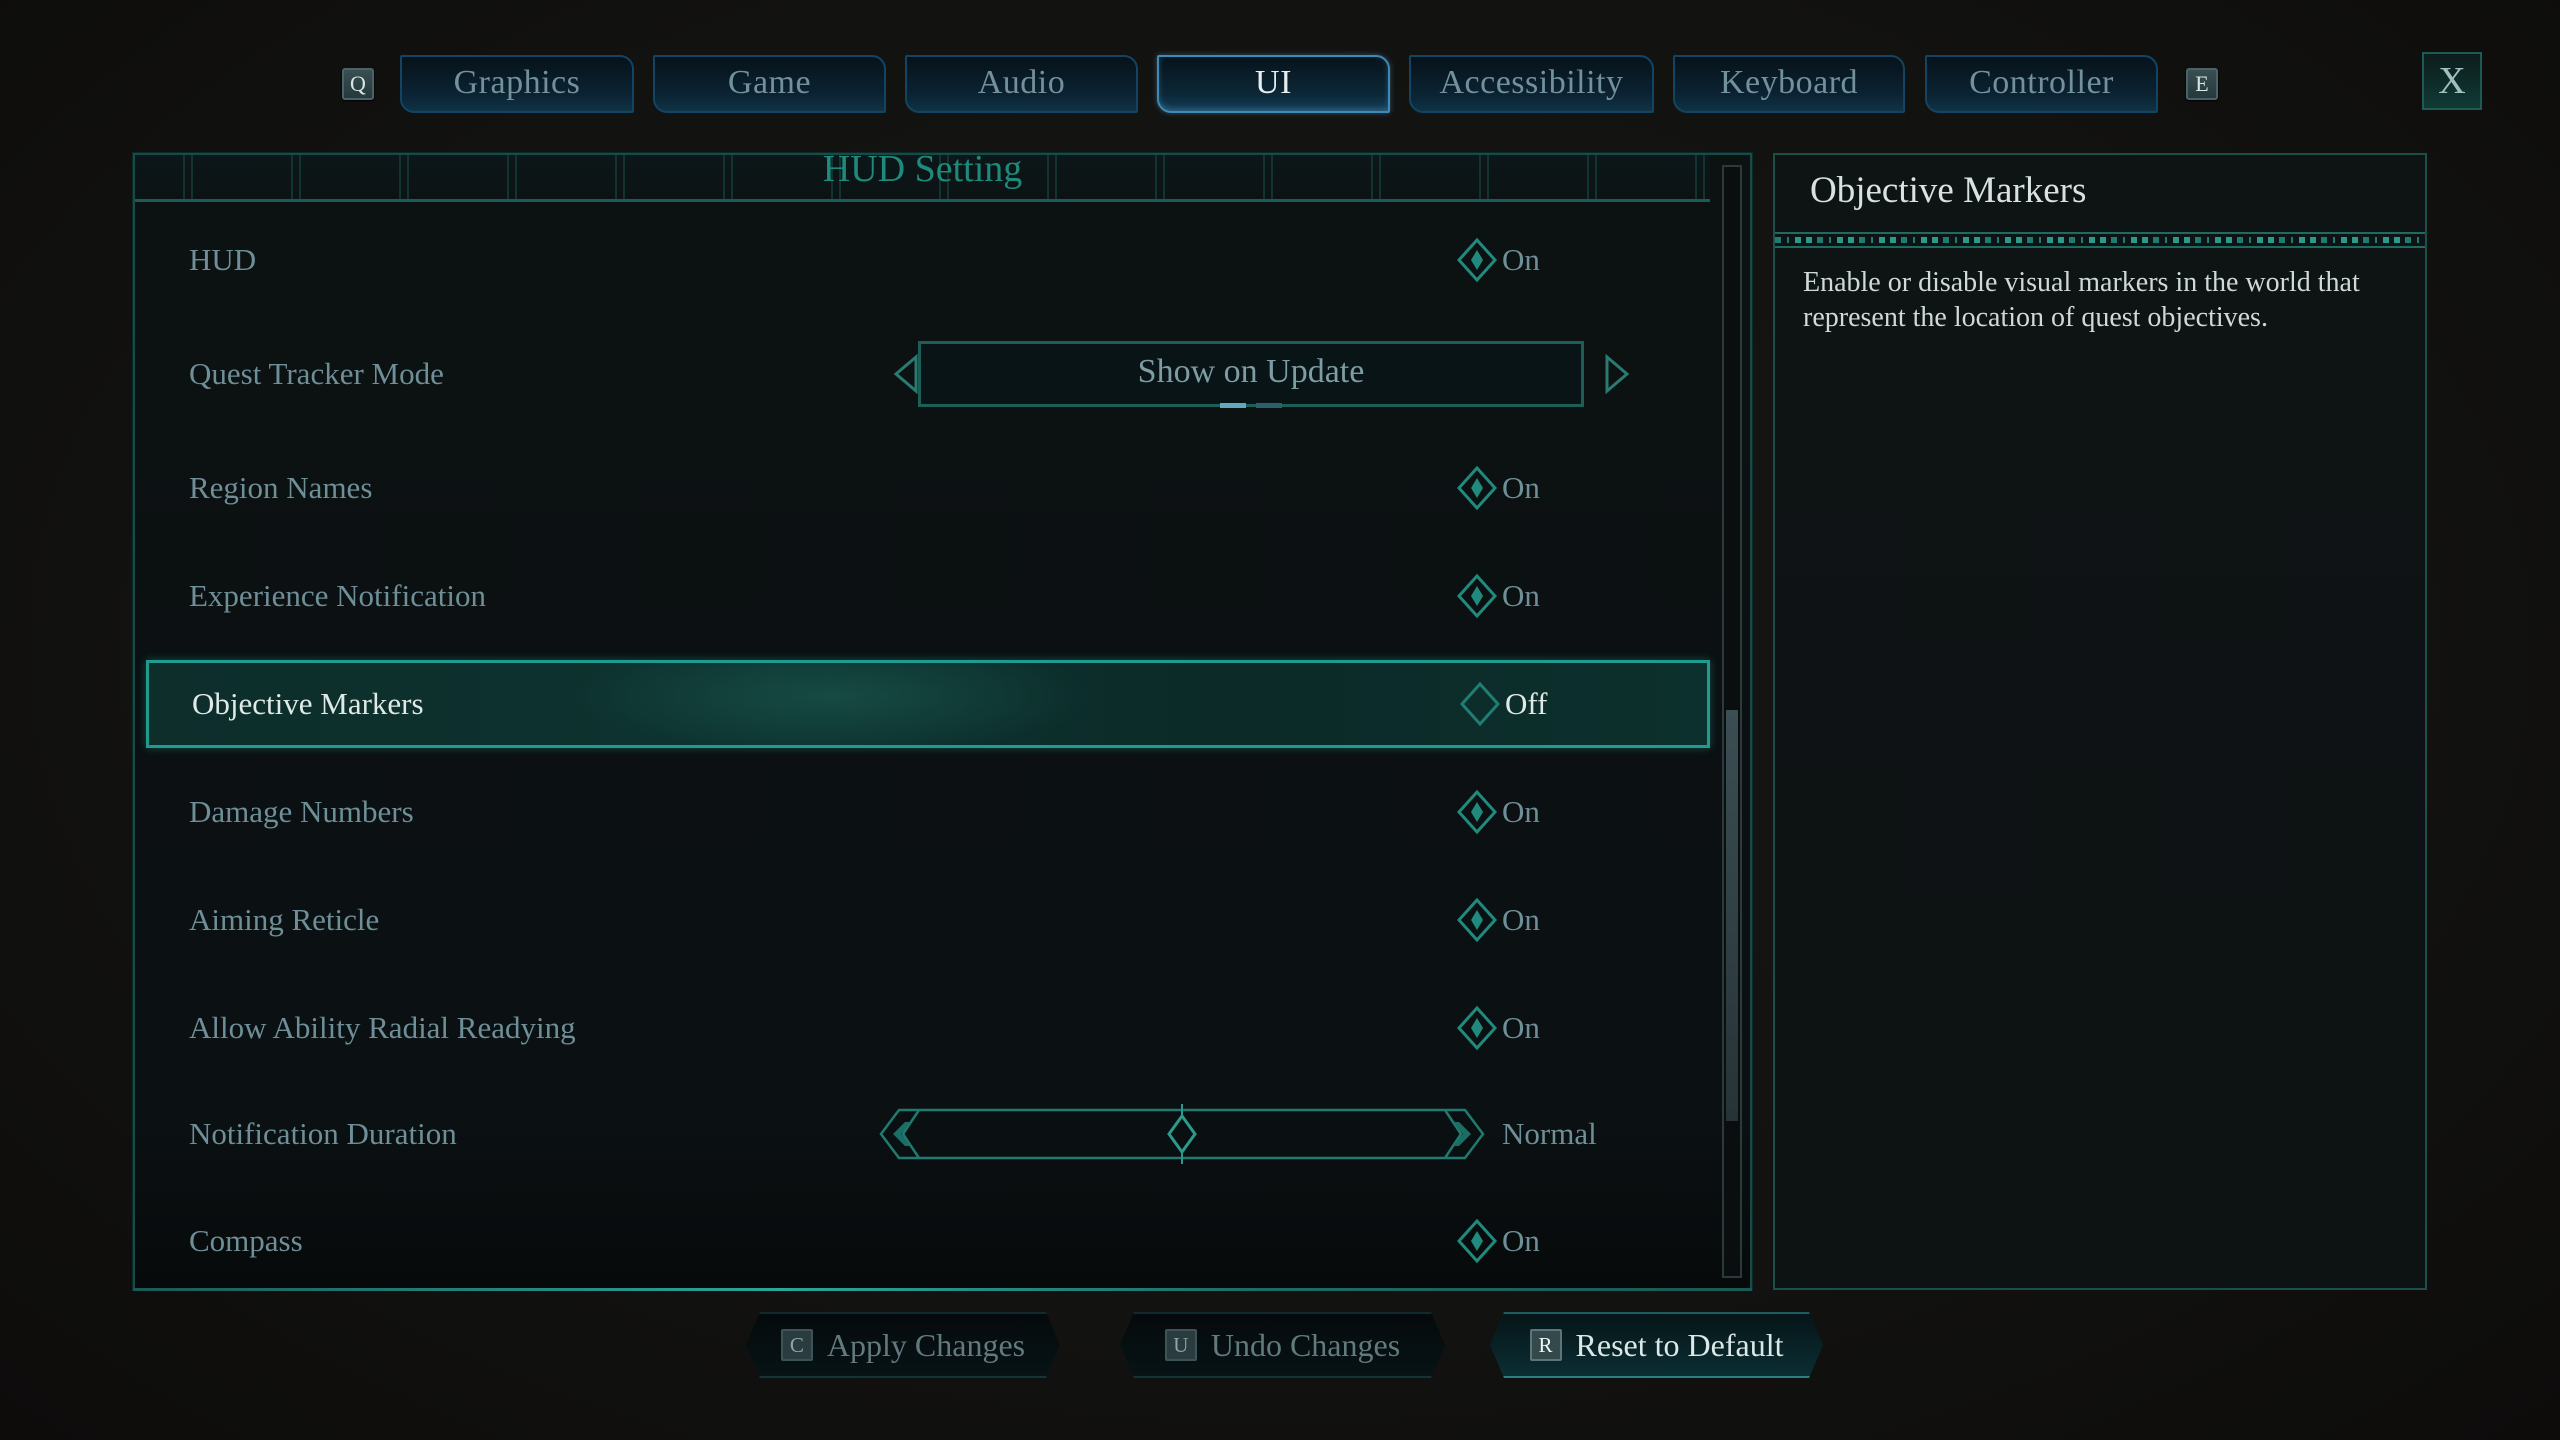  Describe the element at coordinates (308, 703) in the screenshot. I see `setting-label: Objective Markers` at that location.